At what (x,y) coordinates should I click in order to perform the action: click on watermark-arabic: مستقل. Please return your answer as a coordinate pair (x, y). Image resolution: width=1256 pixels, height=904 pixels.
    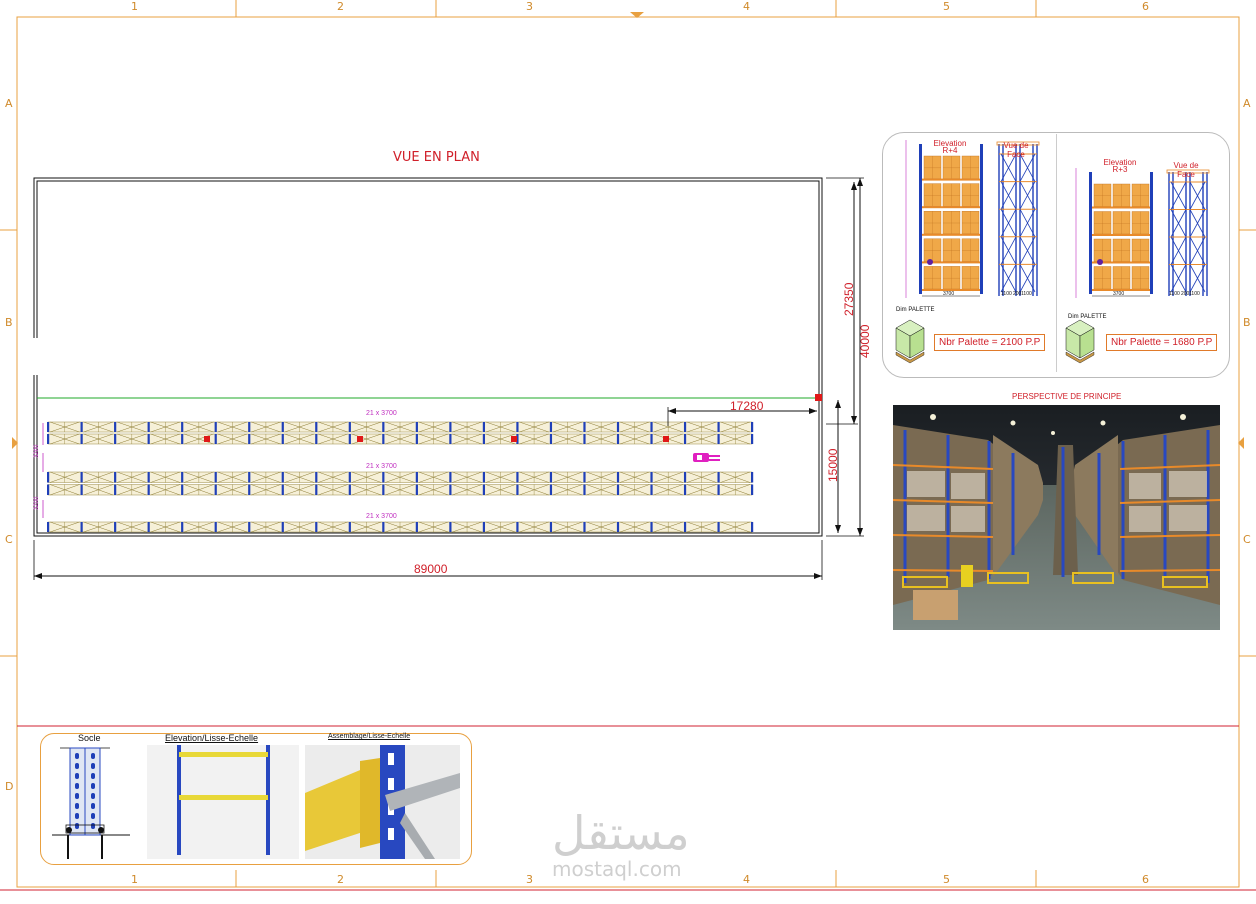
    Looking at the image, I should click on (621, 833).